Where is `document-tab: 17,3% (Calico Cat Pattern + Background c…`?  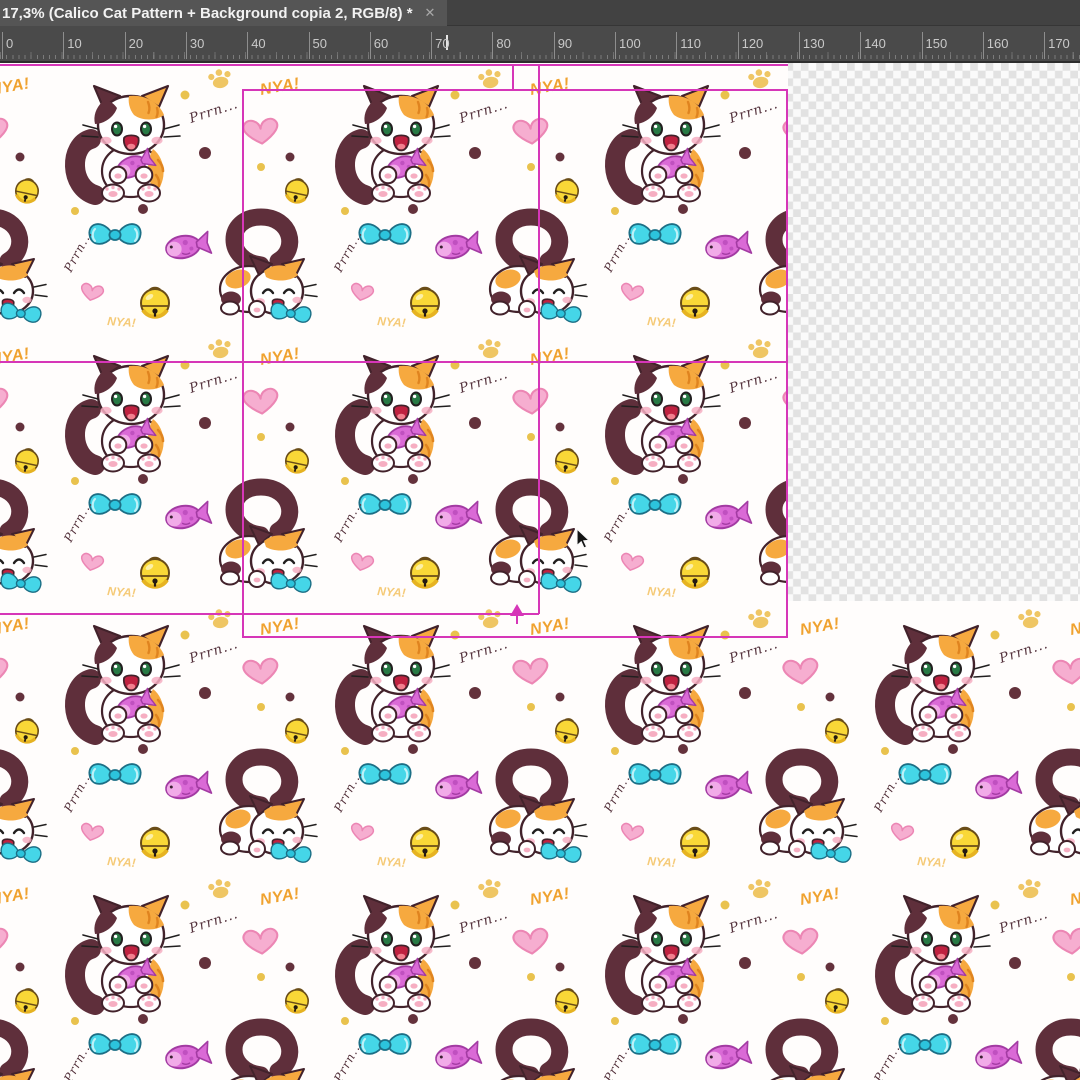 document-tab: 17,3% (Calico Cat Pattern + Background c… is located at coordinates (224, 13).